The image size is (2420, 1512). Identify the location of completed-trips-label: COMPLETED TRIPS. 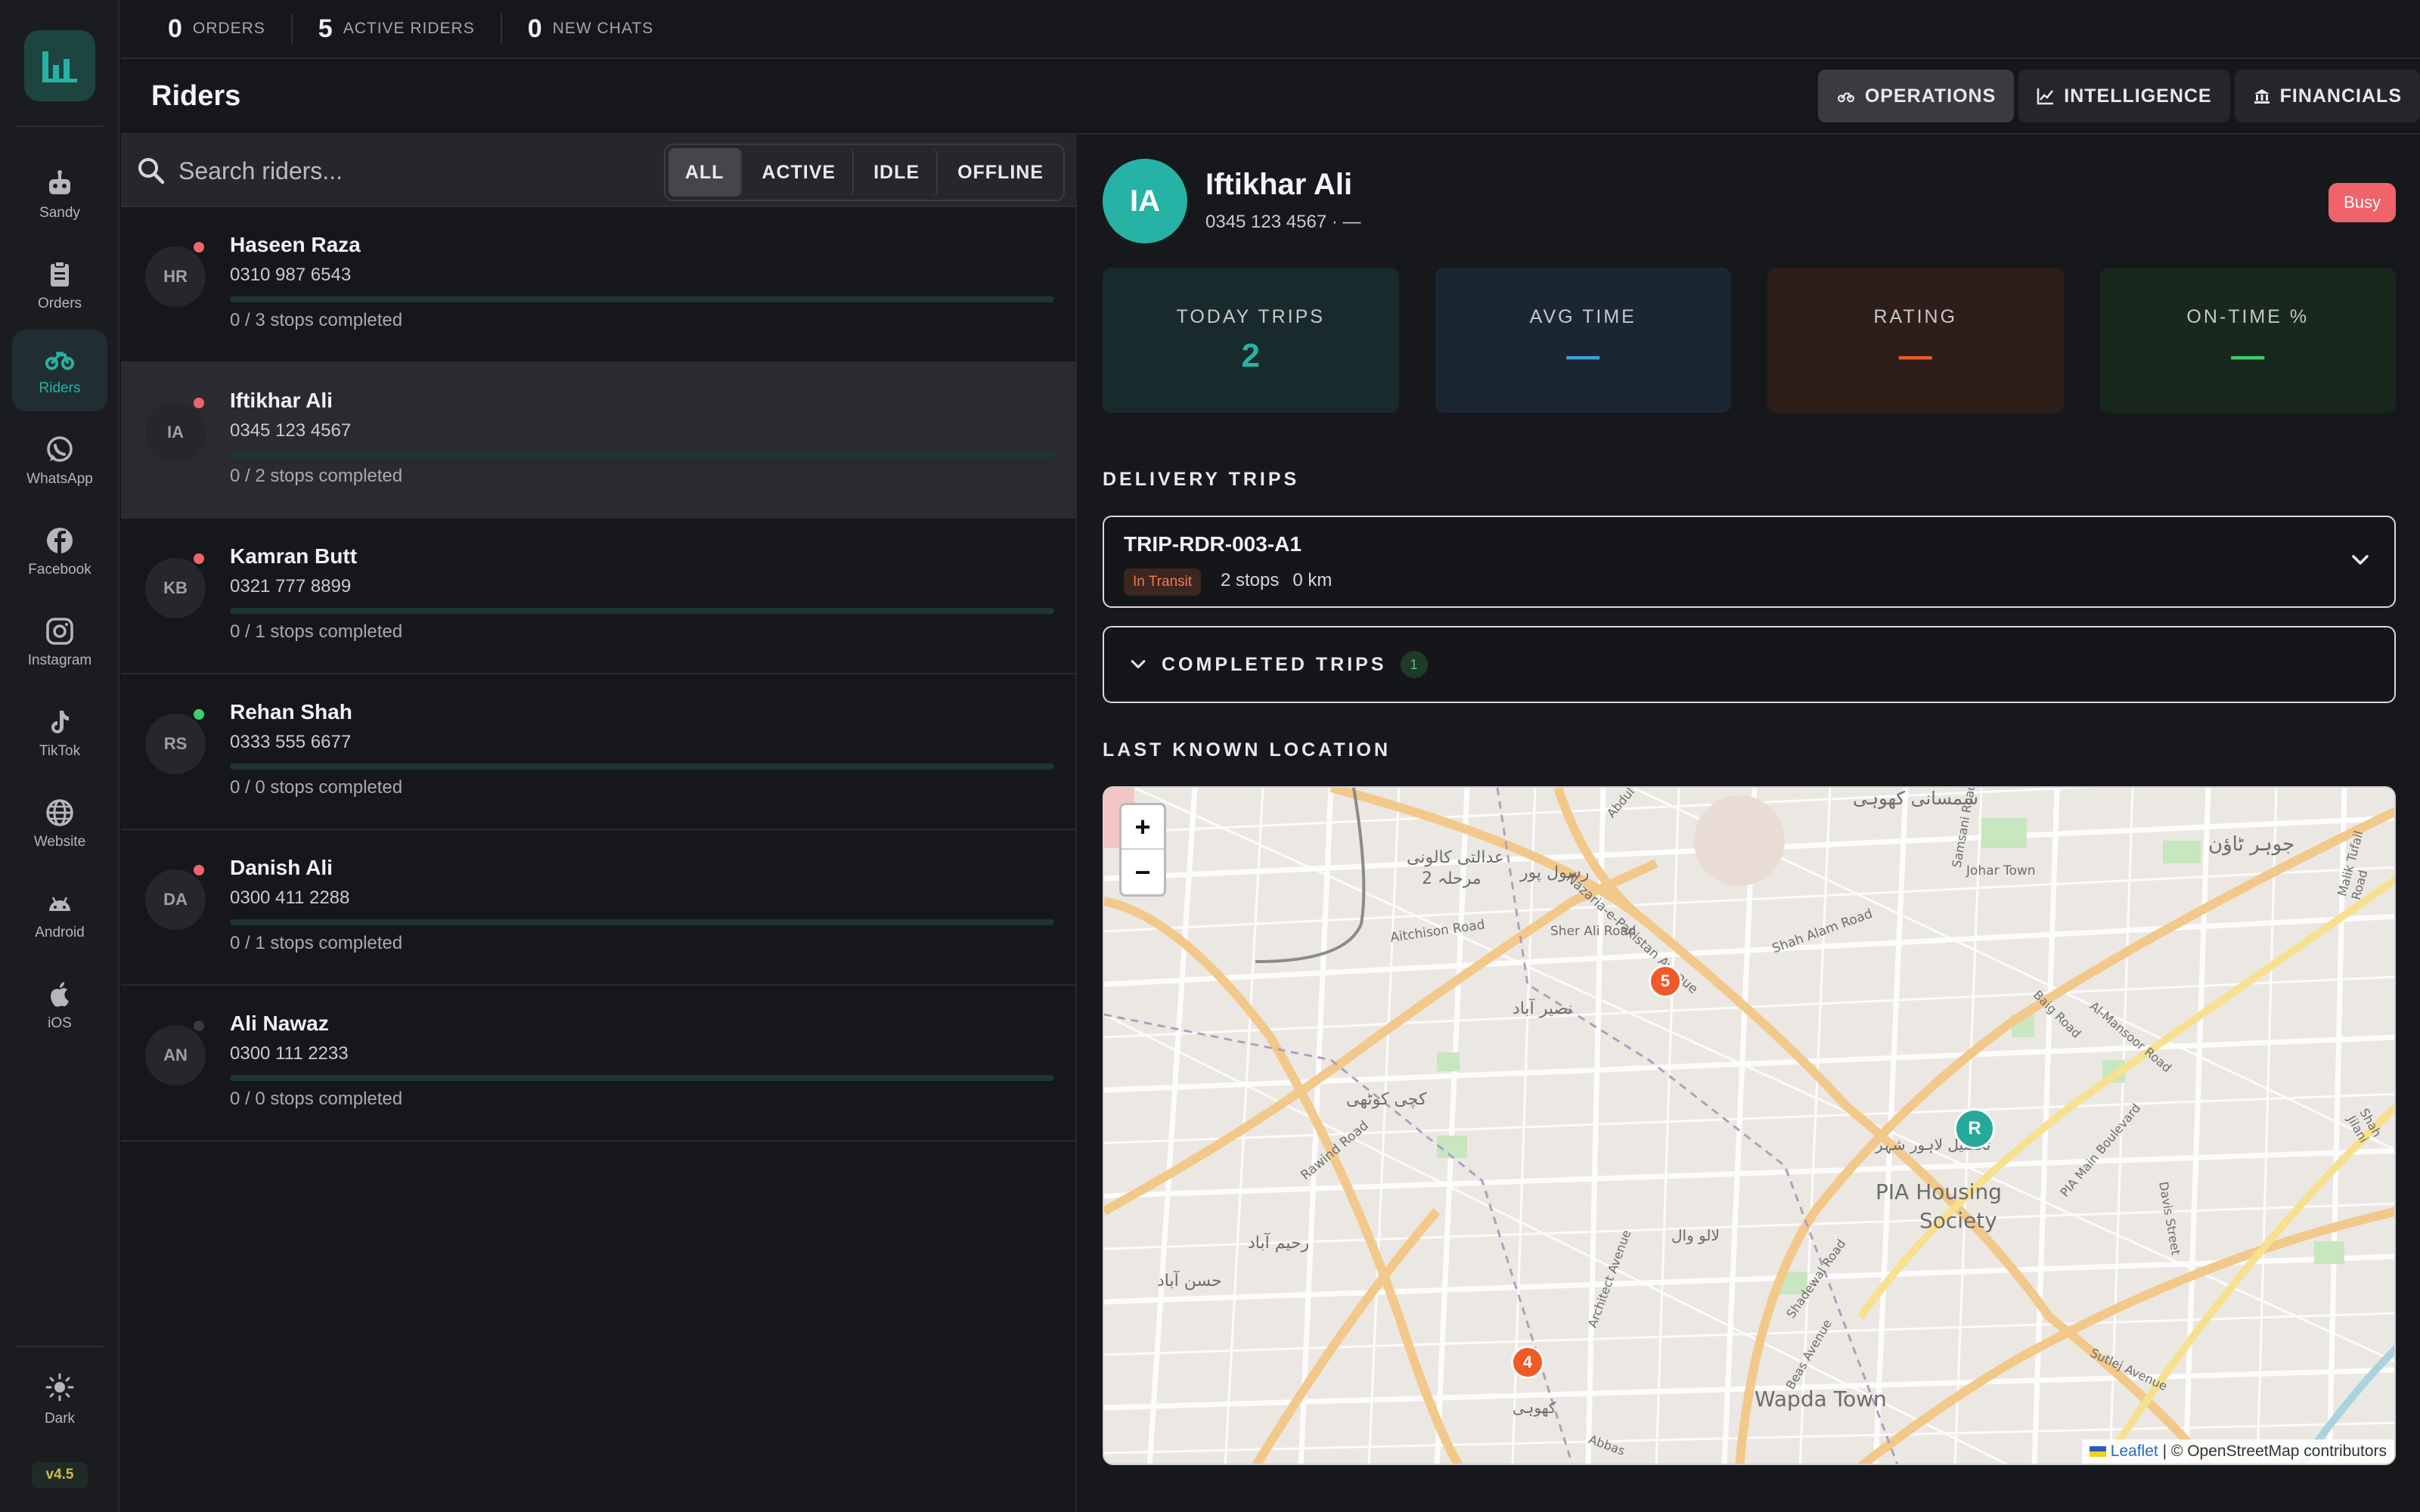
(1274, 664).